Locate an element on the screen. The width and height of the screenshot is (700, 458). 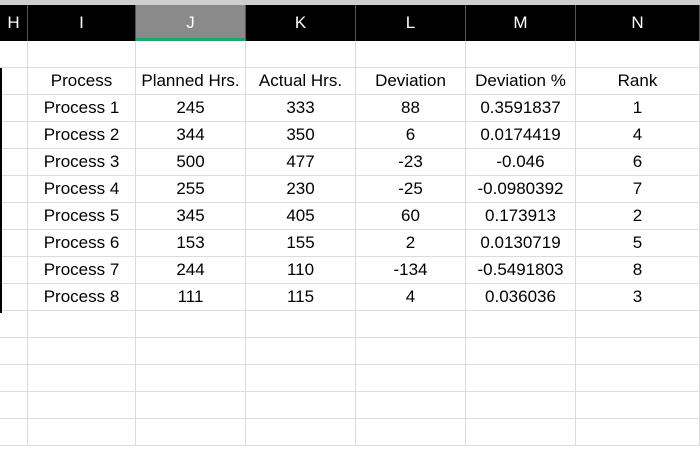
table-cell: 111 is located at coordinates (191, 297).